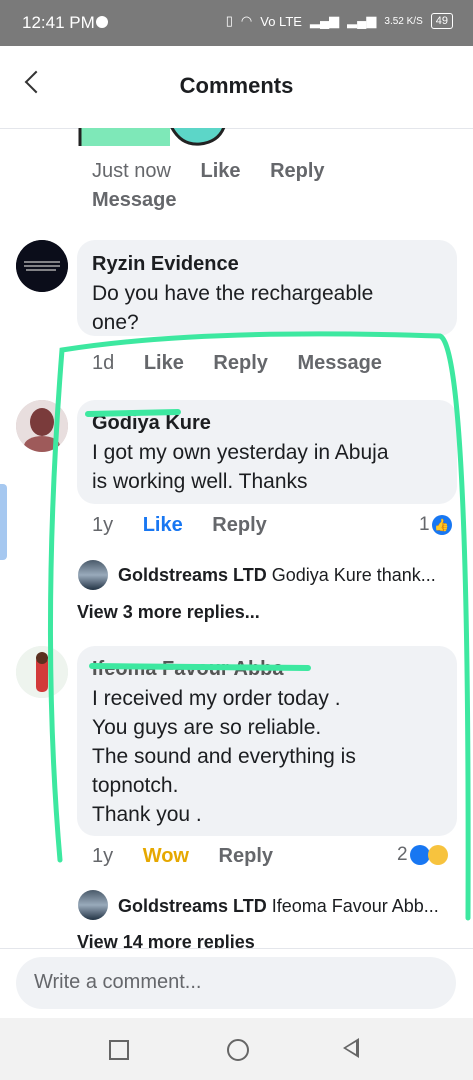 The image size is (473, 1080). I want to click on comments-header: Comments, so click(236, 87).